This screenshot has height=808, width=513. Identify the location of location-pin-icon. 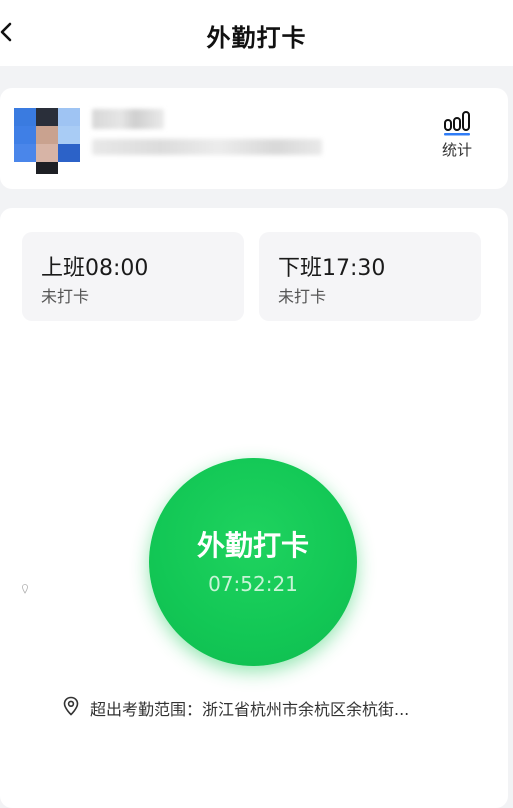
(71, 706).